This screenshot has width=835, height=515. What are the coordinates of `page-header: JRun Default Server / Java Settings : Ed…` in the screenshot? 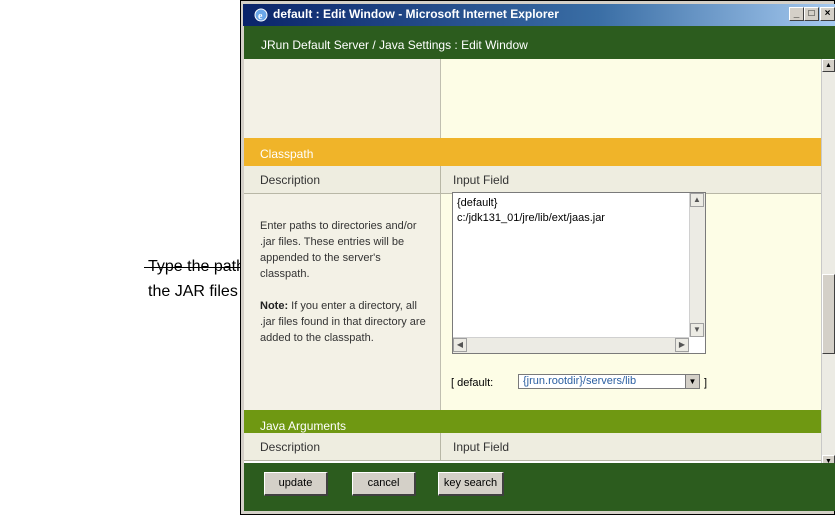 It's located at (539, 42).